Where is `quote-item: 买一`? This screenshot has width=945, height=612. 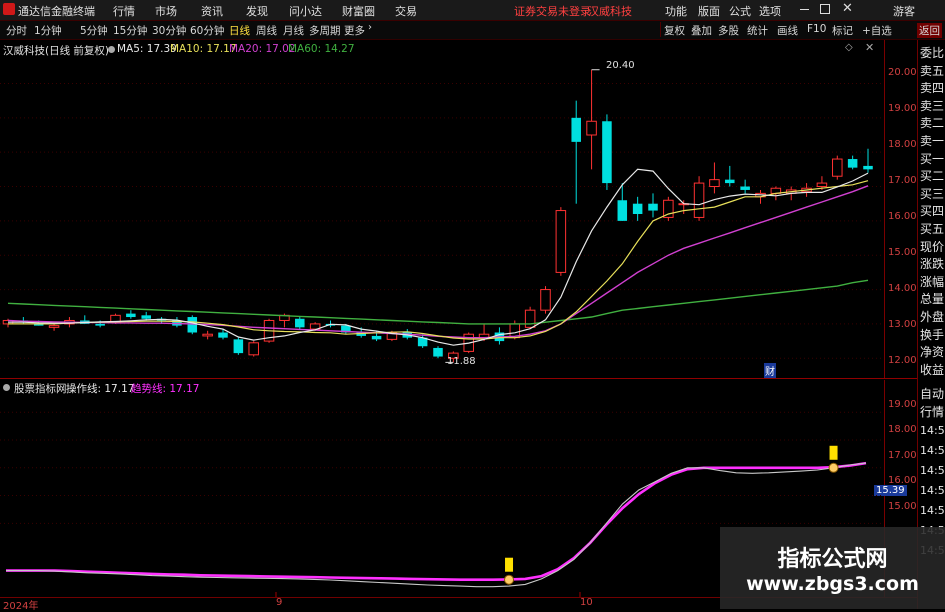 quote-item: 买一 is located at coordinates (932, 158).